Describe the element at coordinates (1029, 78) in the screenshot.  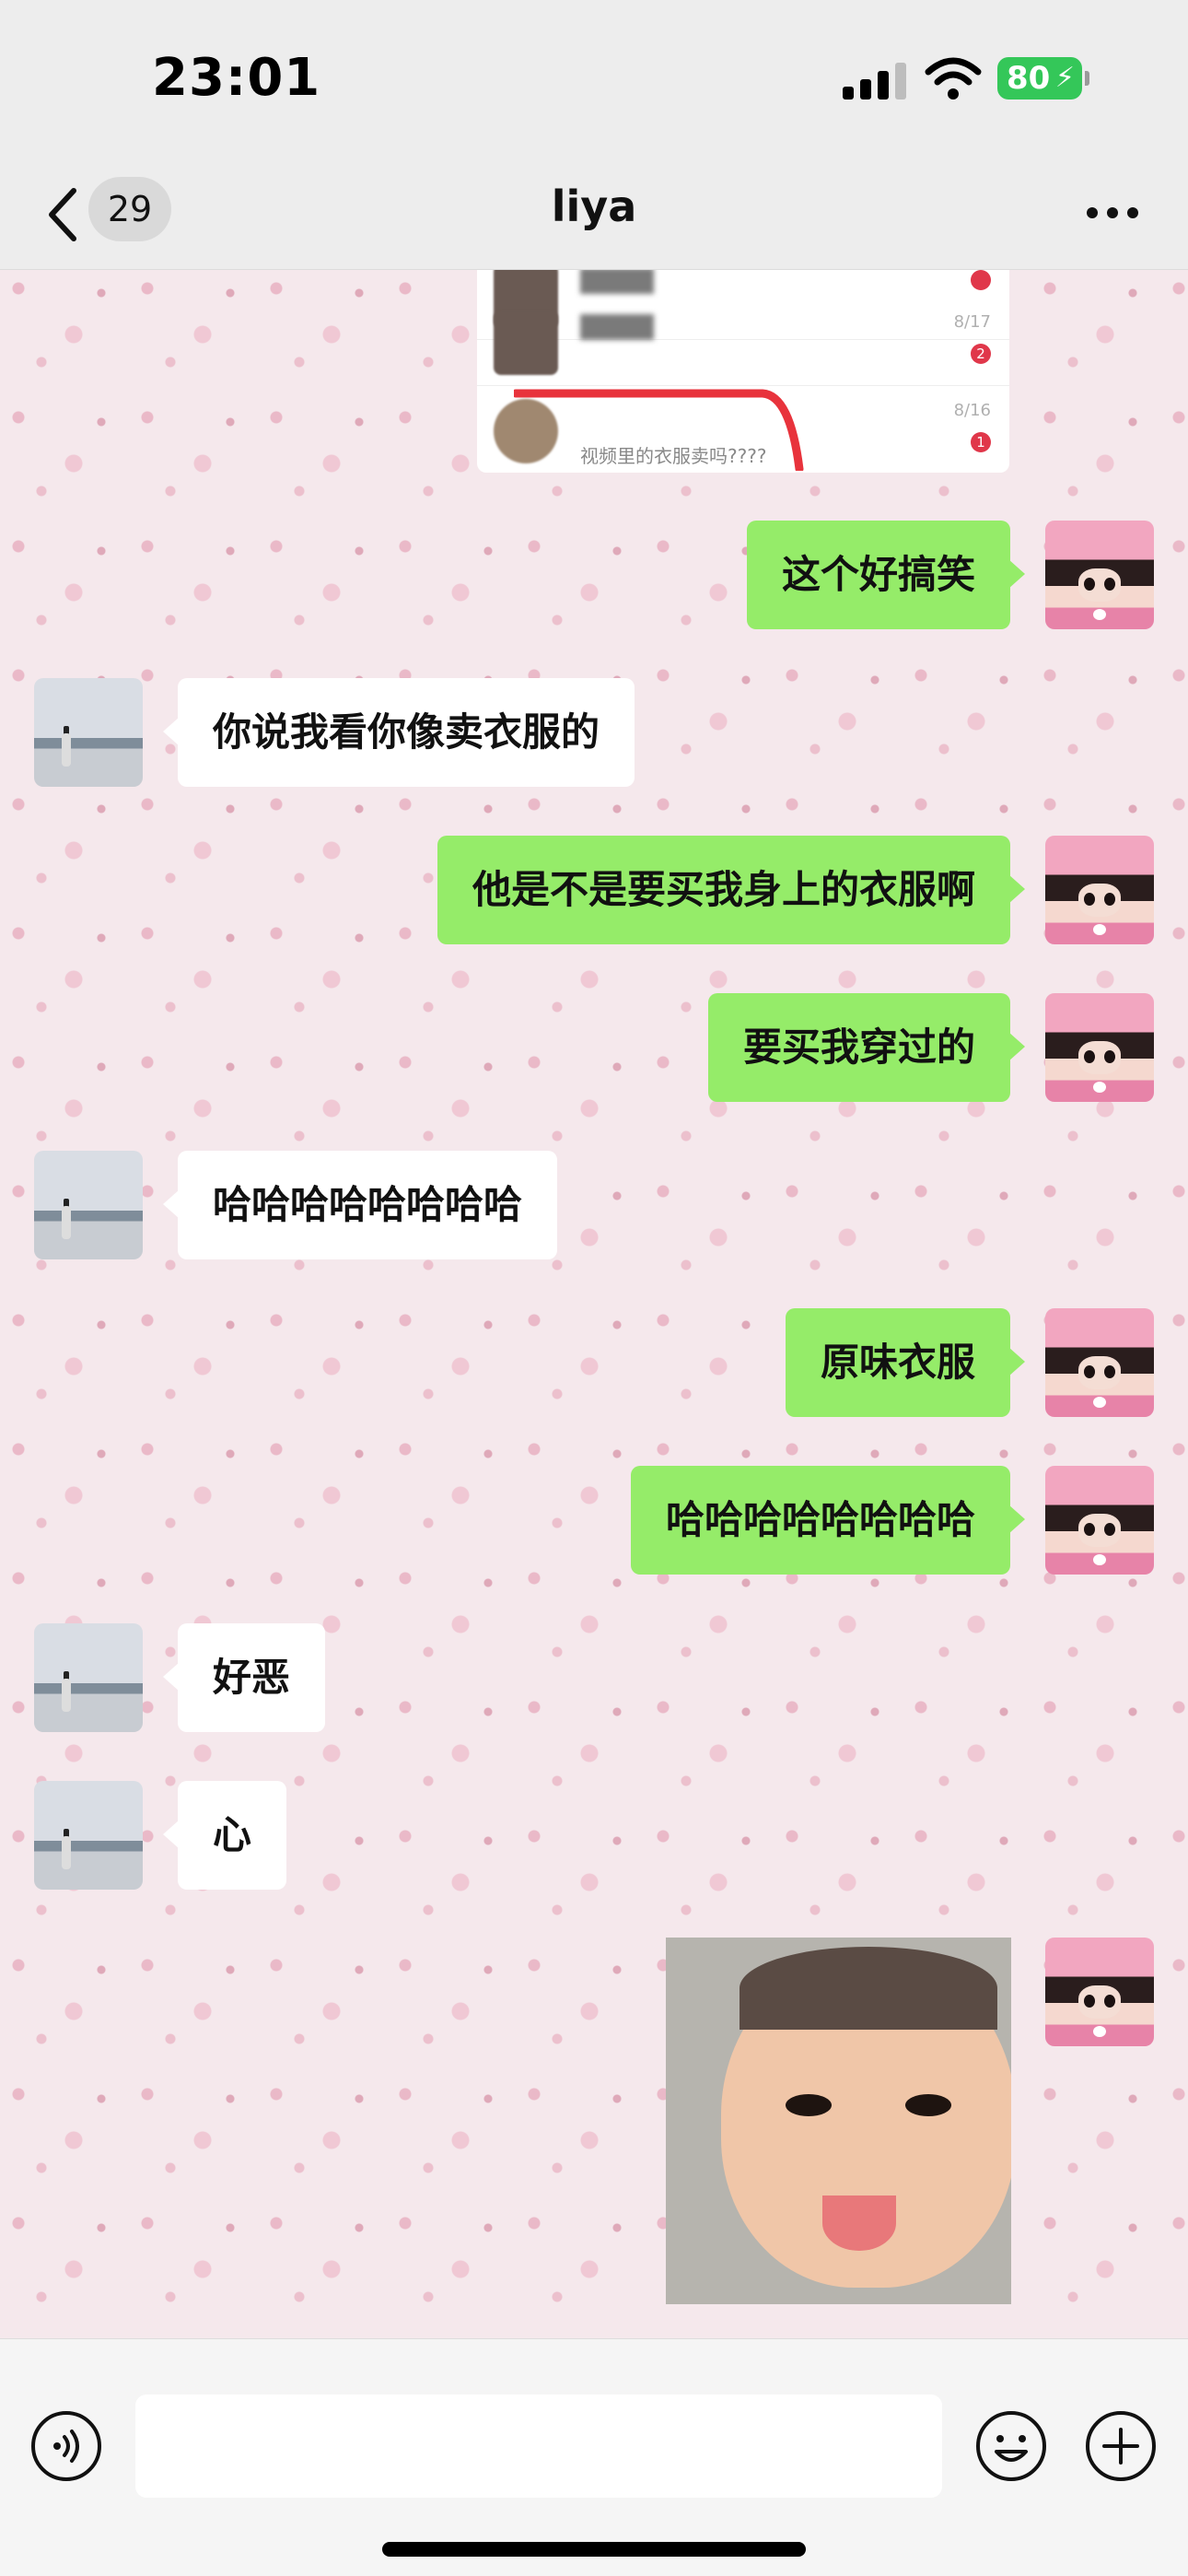
I see `battery-level: 80` at that location.